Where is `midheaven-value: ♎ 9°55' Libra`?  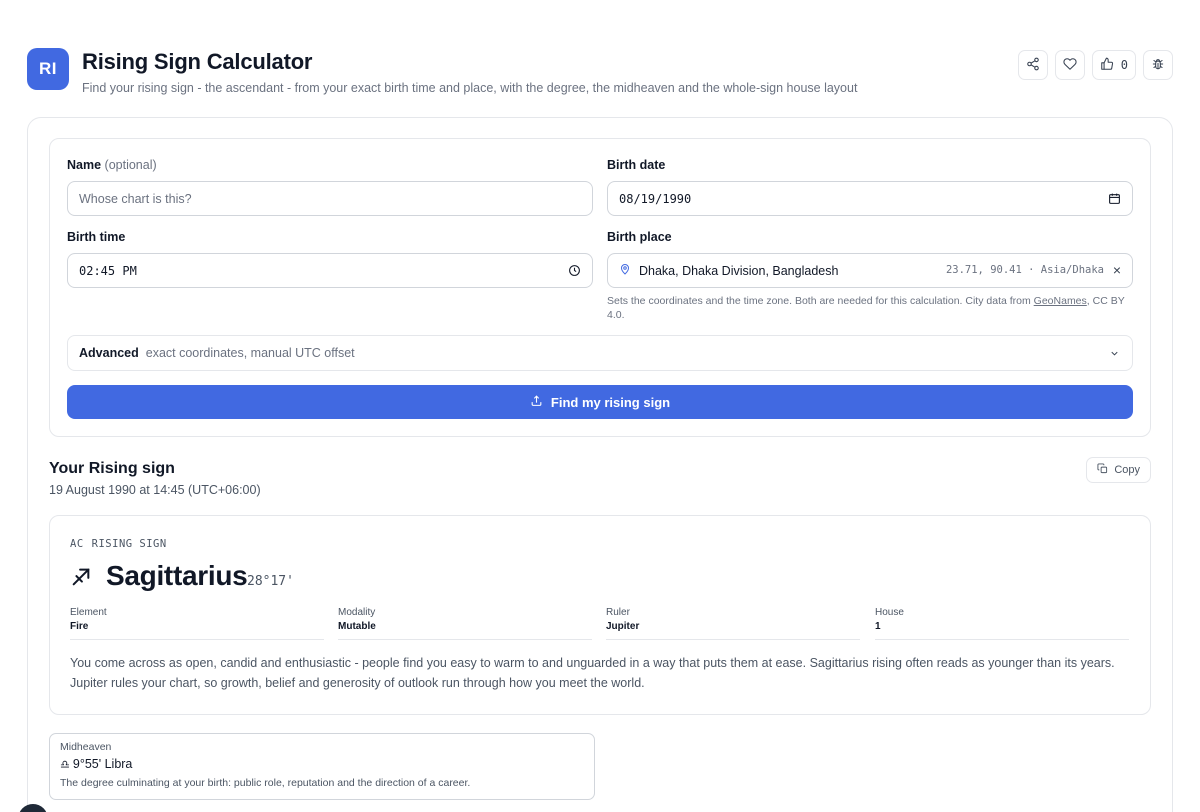
midheaven-value: ♎ 9°55' Libra is located at coordinates (322, 764).